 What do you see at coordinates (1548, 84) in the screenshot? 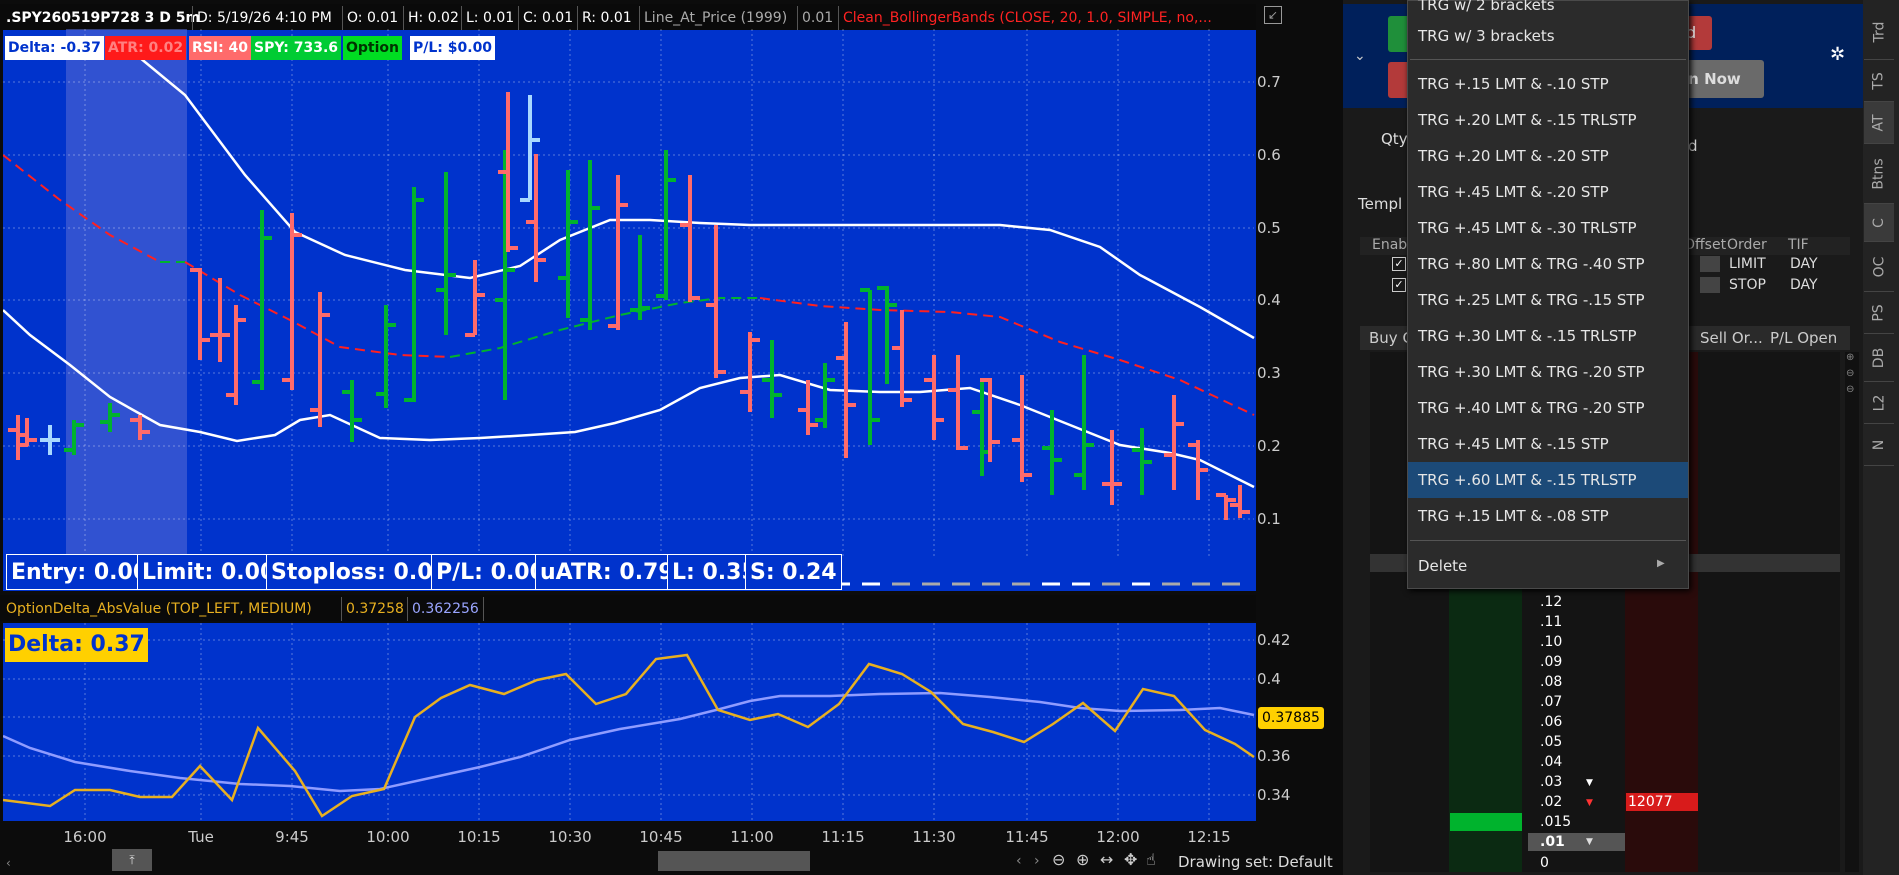
I see `menu-item-template: TRG +.15 LMT & -.10 STP` at bounding box center [1548, 84].